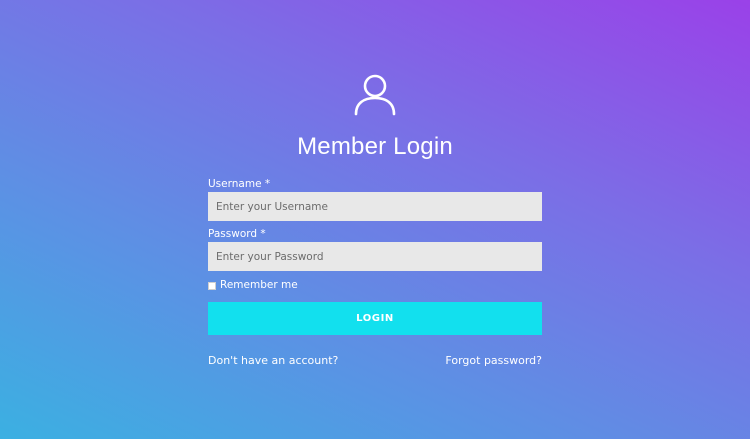 Image resolution: width=750 pixels, height=439 pixels. Describe the element at coordinates (375, 206) in the screenshot. I see `username-input` at that location.